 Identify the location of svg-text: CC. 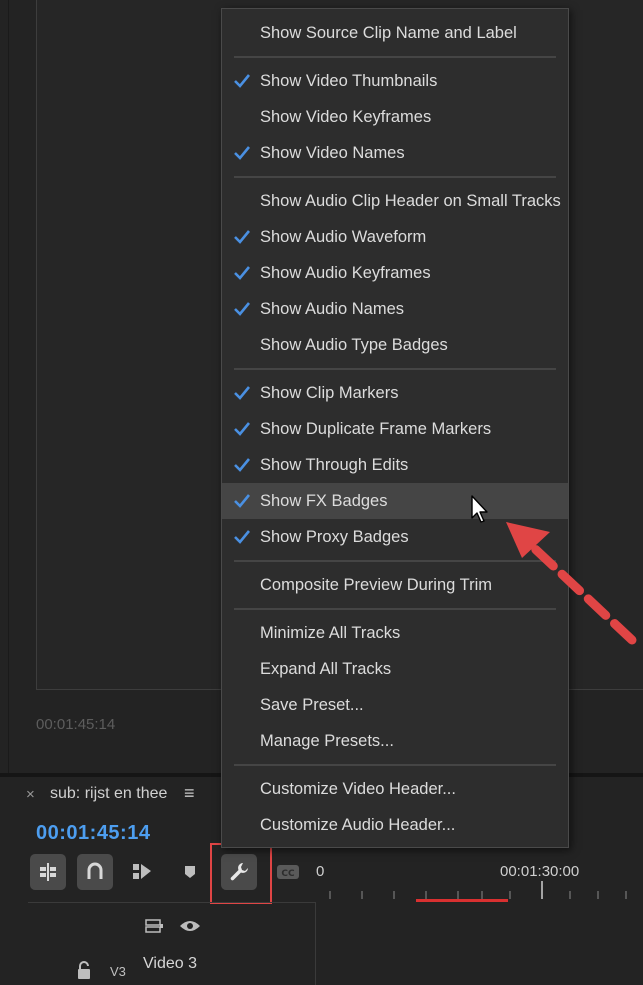
(288, 874).